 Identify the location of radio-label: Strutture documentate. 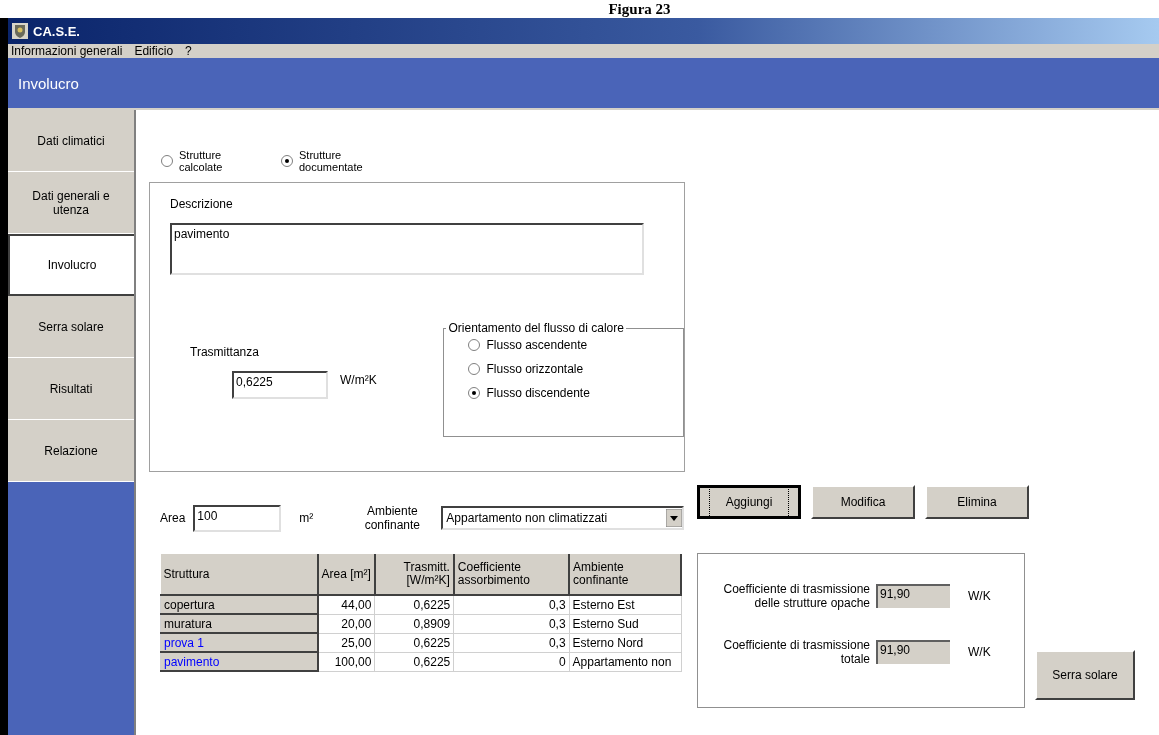
(331, 161).